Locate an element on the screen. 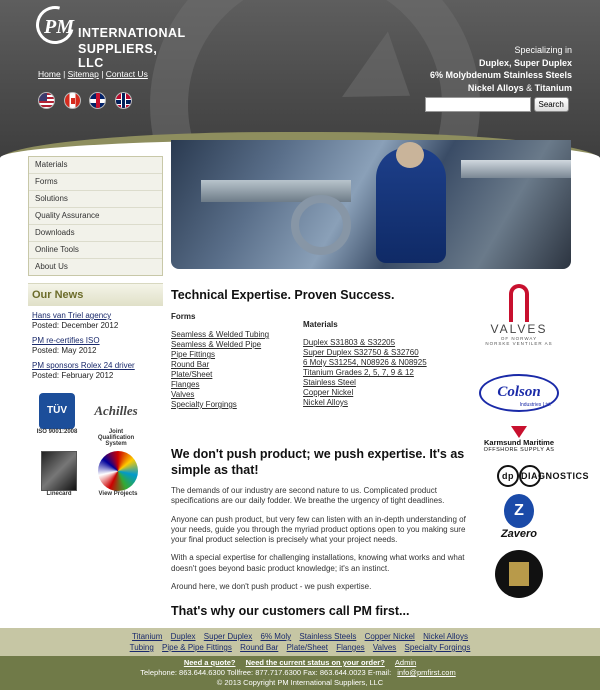  view-projects-link: View Projects is located at coordinates (118, 474).